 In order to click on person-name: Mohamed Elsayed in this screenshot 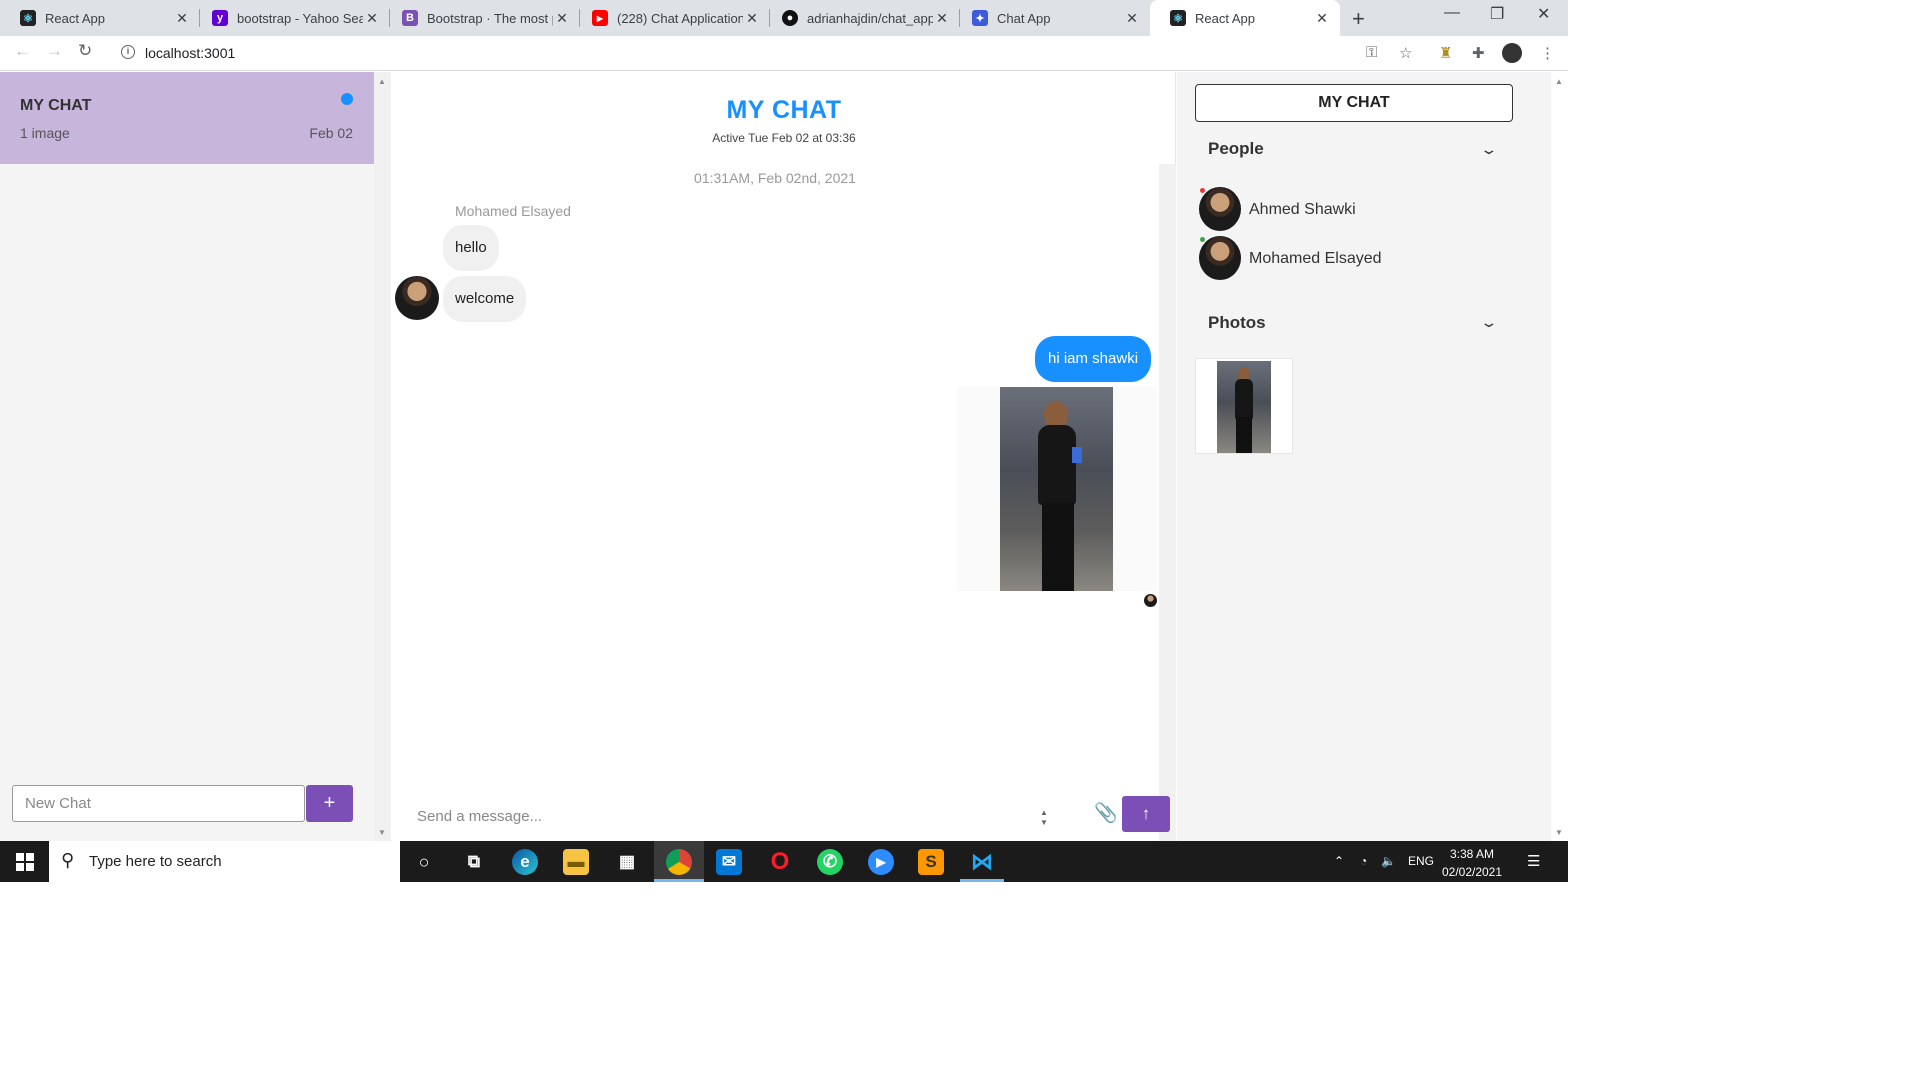, I will do `click(1315, 258)`.